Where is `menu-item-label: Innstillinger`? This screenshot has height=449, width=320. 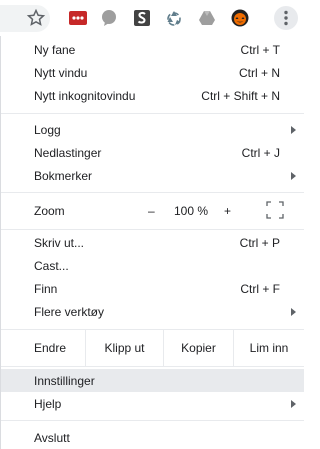
menu-item-label: Innstillinger is located at coordinates (64, 381).